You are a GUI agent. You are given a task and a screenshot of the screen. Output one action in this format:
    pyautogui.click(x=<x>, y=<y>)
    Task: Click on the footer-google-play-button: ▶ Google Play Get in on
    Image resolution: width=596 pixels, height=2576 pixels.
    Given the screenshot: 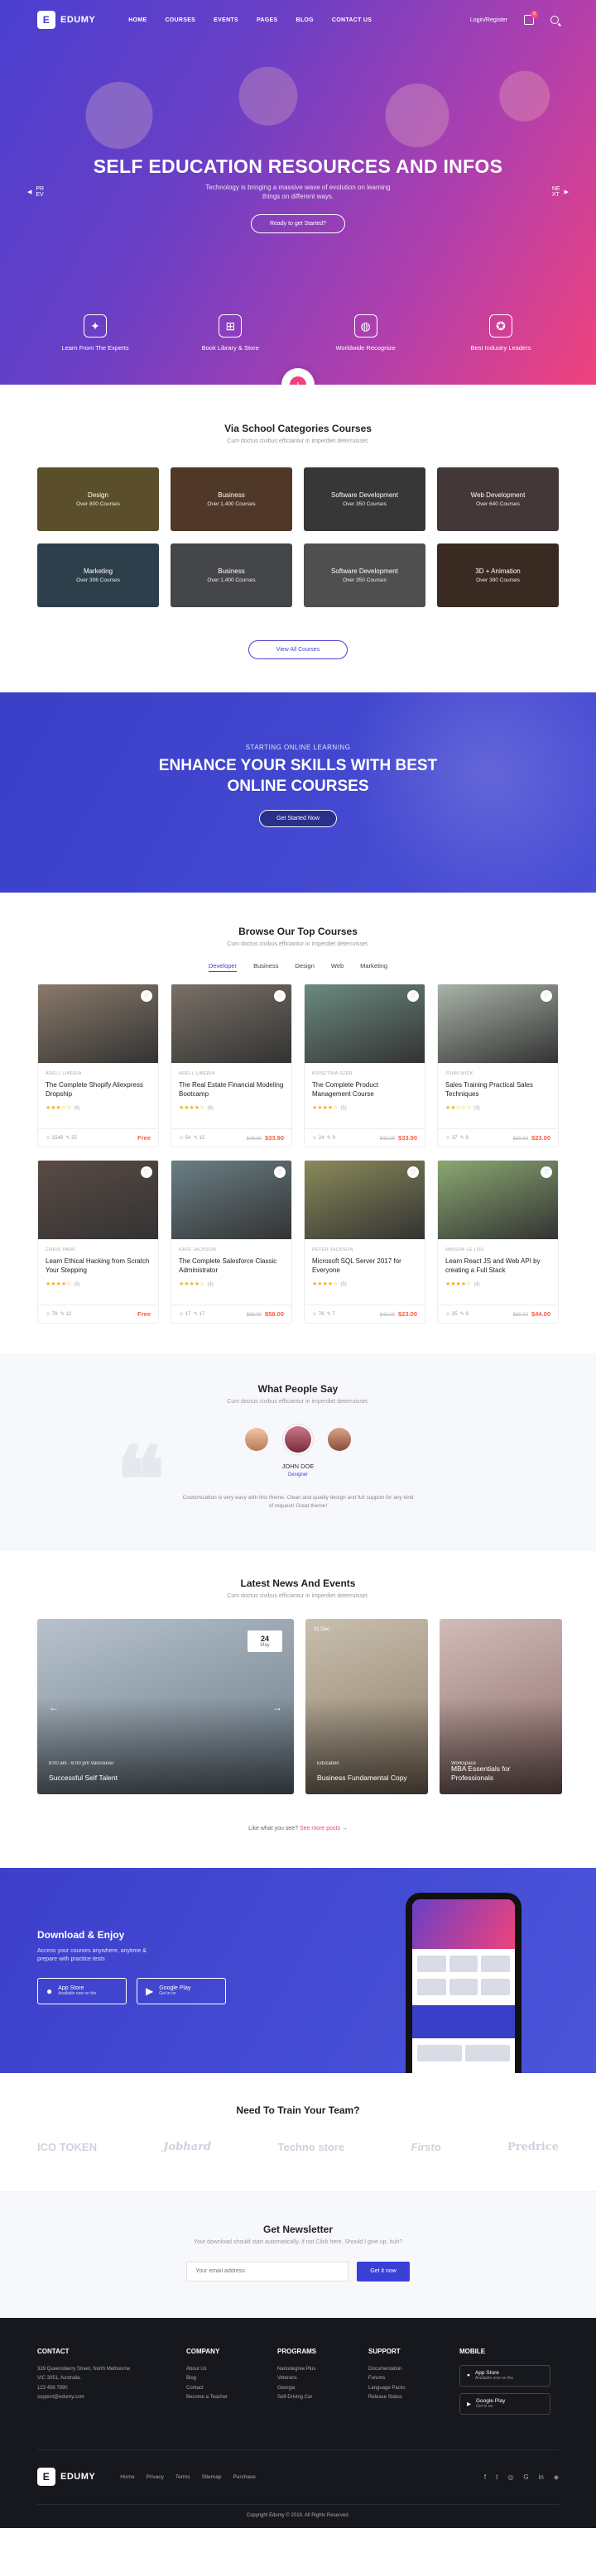 What is the action you would take?
    pyautogui.click(x=504, y=2403)
    